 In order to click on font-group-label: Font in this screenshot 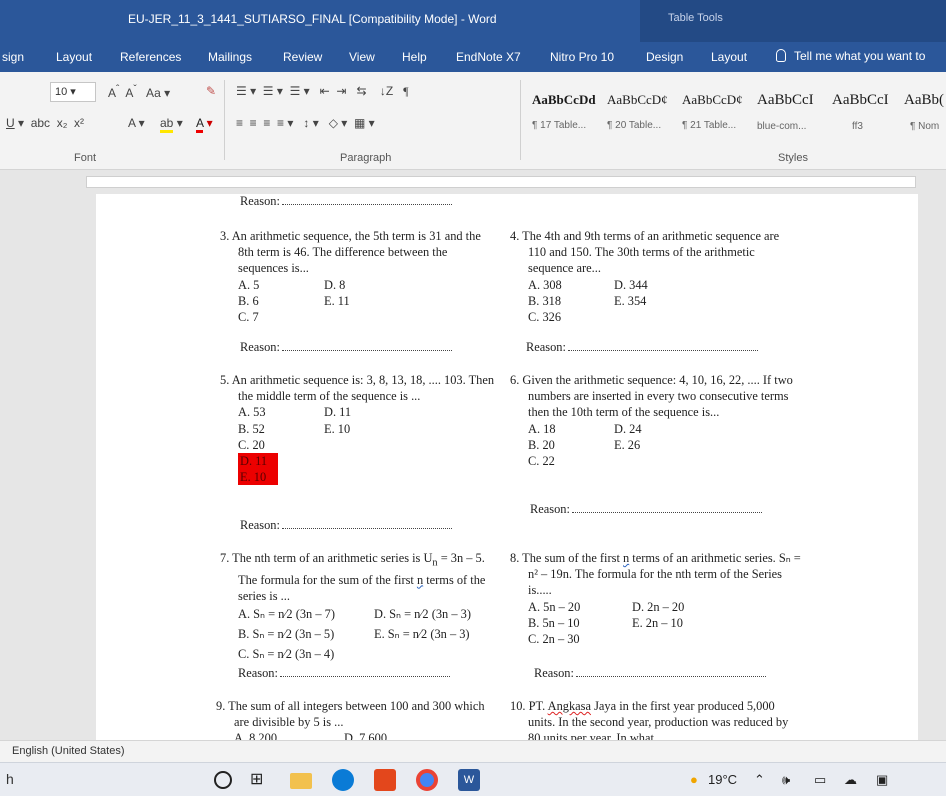, I will do `click(85, 158)`.